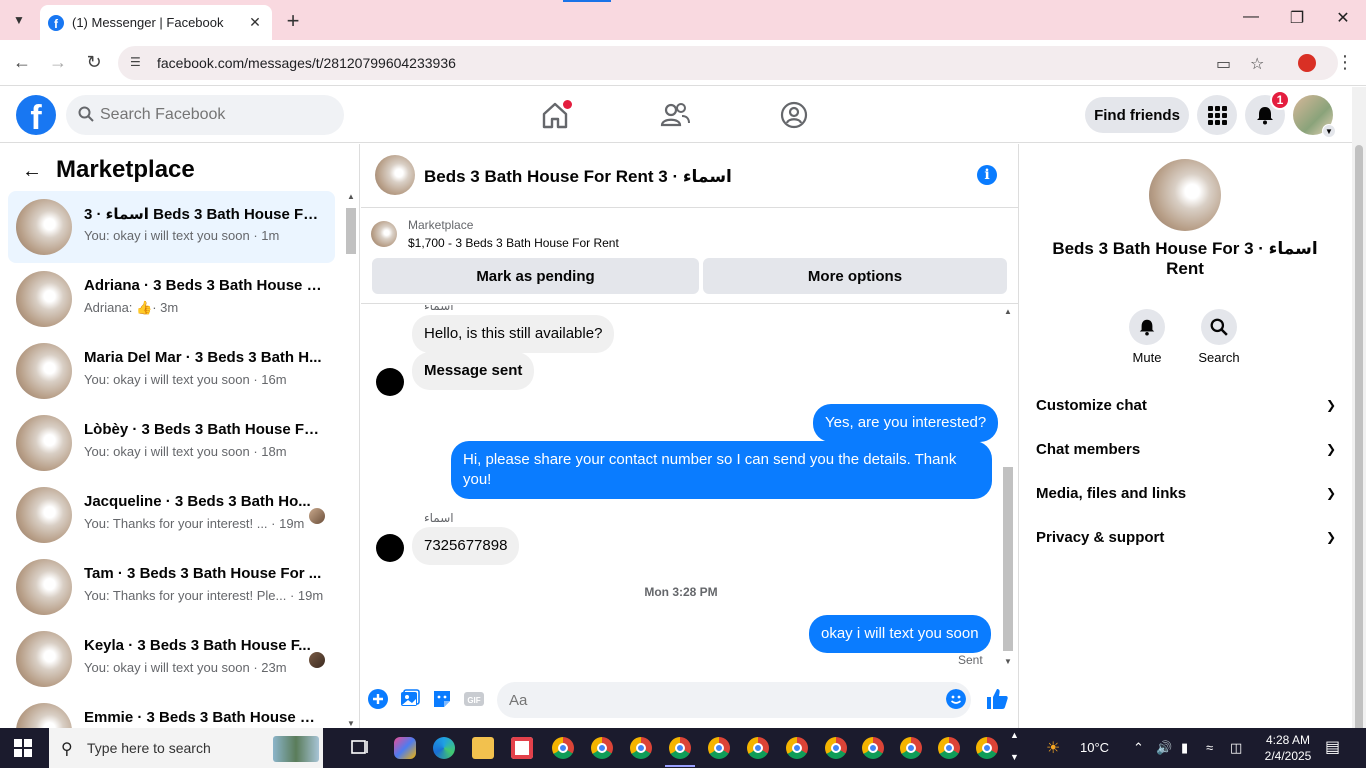  Describe the element at coordinates (1236, 748) in the screenshot. I see `network-icon: ◫` at that location.